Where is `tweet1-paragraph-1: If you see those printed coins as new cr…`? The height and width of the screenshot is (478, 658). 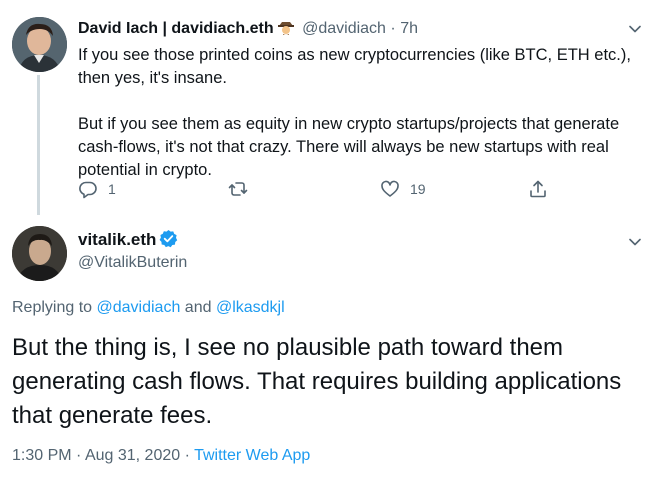 tweet1-paragraph-1: If you see those printed coins as new cr… is located at coordinates (354, 66).